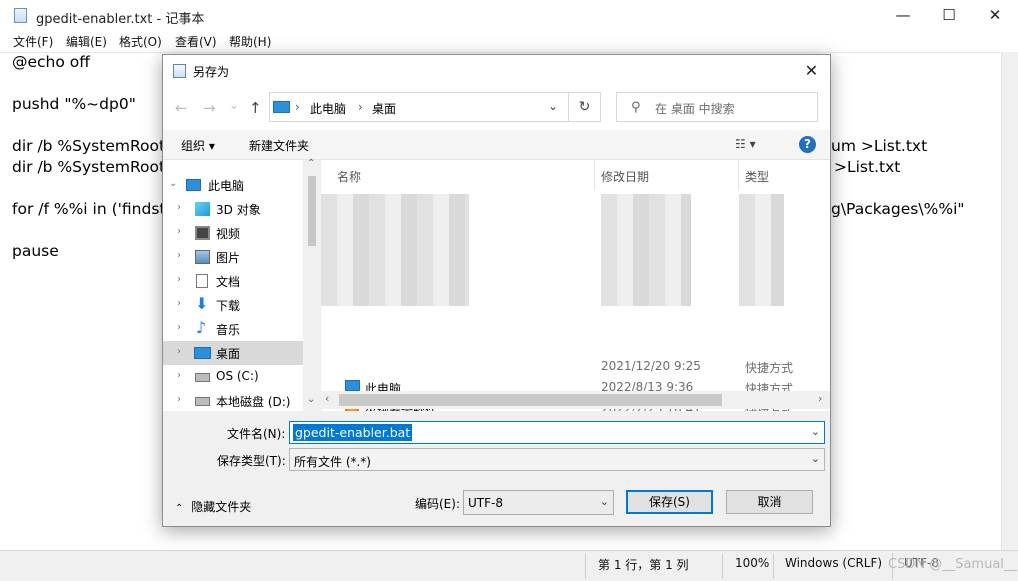 This screenshot has height=581, width=1018. Describe the element at coordinates (496, 70) in the screenshot. I see `dialog-title-bar: 另存为 ✕` at that location.